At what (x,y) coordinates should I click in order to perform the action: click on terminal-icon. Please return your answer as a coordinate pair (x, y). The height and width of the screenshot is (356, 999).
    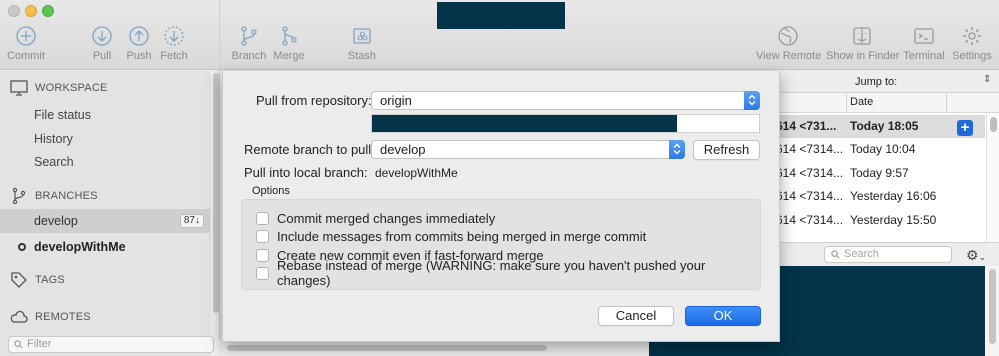
    Looking at the image, I should click on (924, 36).